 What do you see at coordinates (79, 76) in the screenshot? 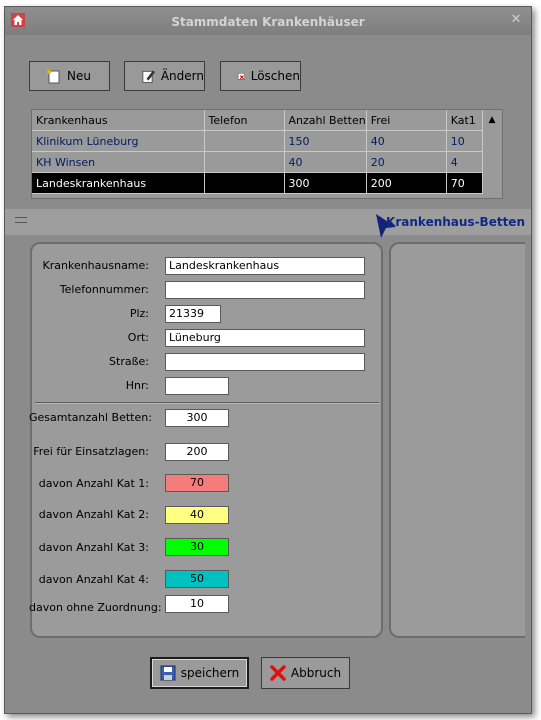
I see `new-button-label: Neu` at bounding box center [79, 76].